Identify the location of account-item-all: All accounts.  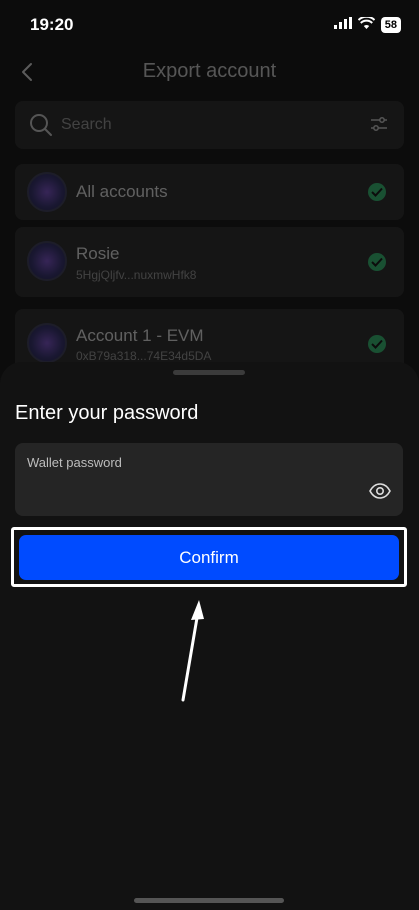
(209, 192).